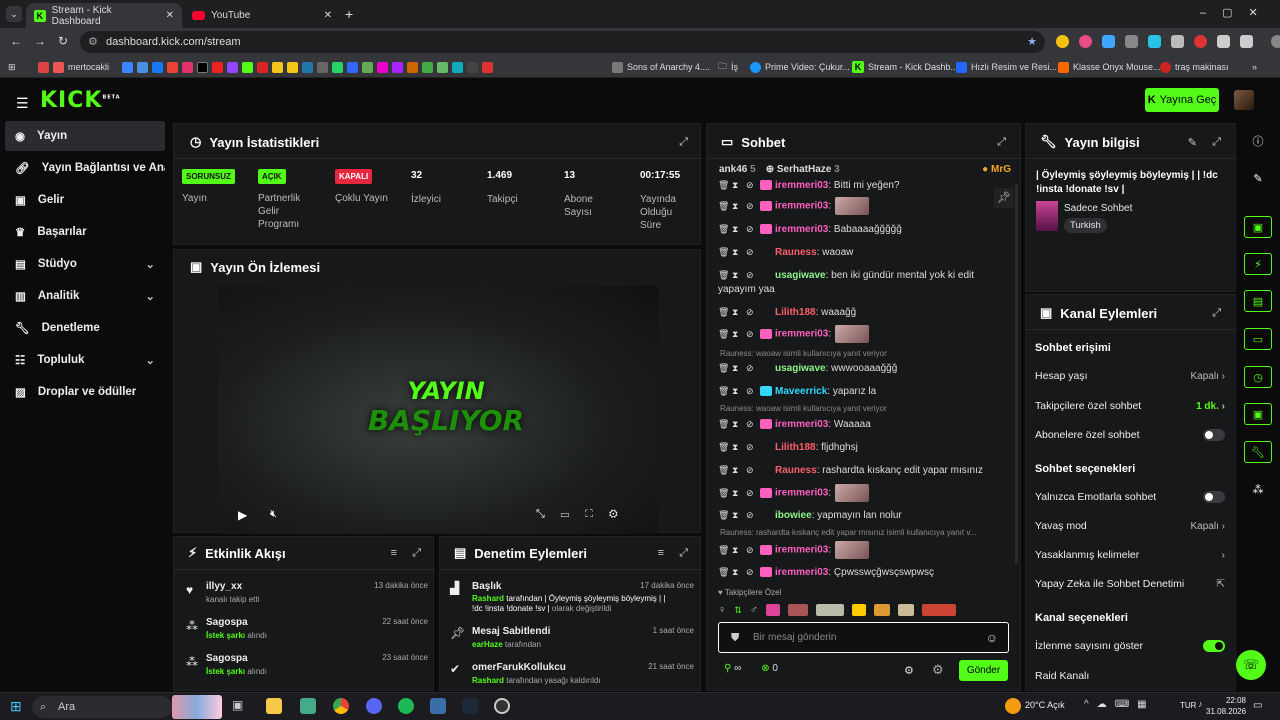 The image size is (1280, 720). I want to click on site-info-icon: ⚙, so click(93, 42).